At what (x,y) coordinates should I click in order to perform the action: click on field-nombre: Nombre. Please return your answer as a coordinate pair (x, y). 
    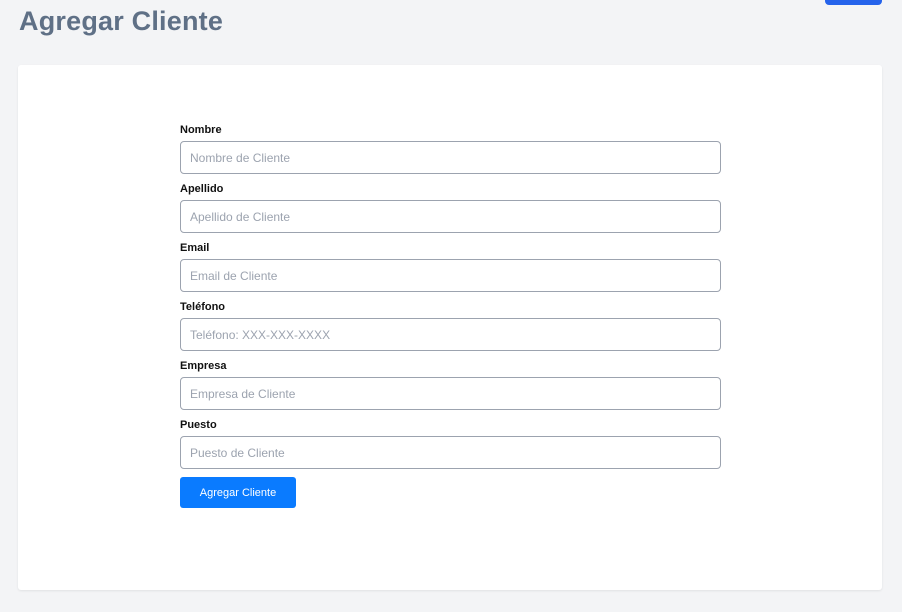
    Looking at the image, I should click on (450, 148).